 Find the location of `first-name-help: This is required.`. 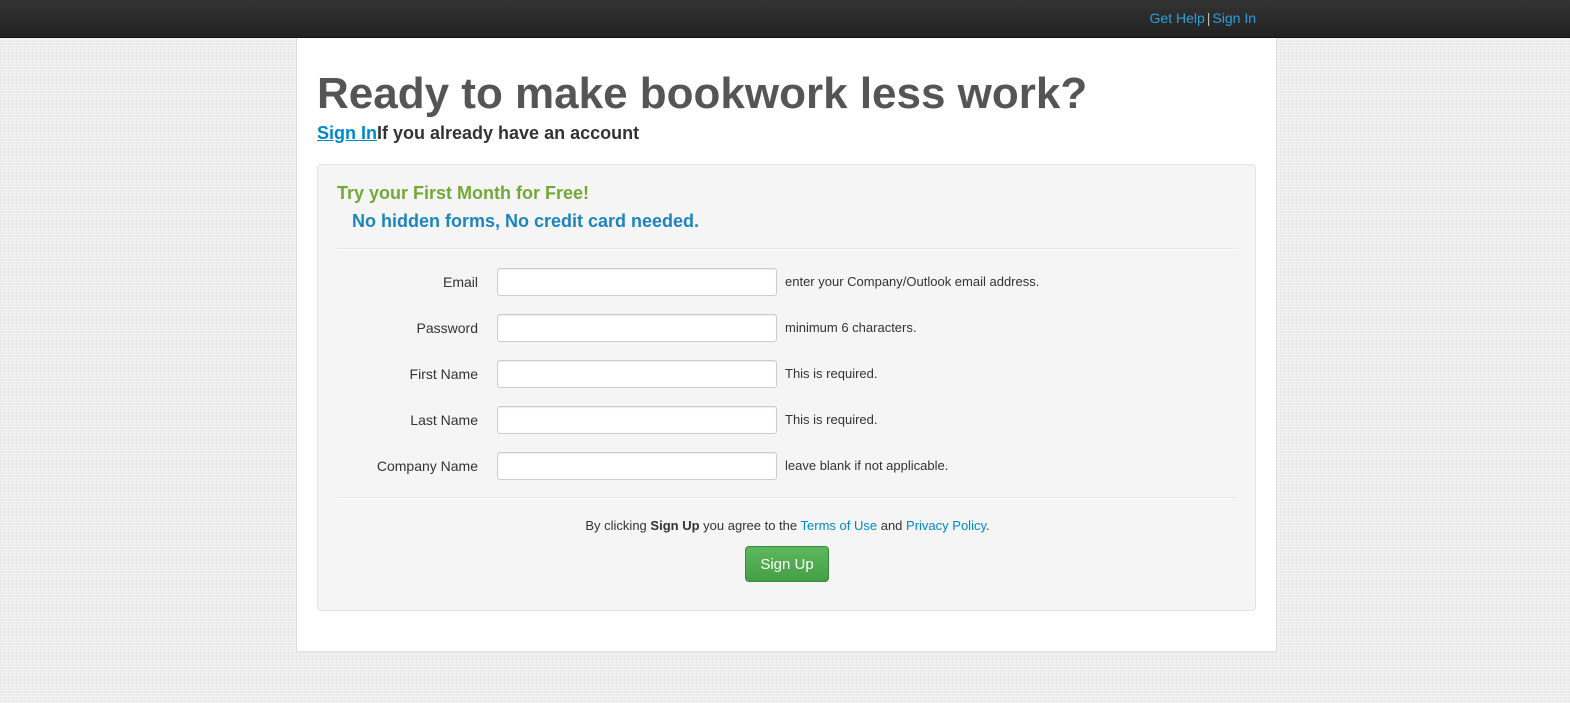

first-name-help: This is required. is located at coordinates (831, 373).